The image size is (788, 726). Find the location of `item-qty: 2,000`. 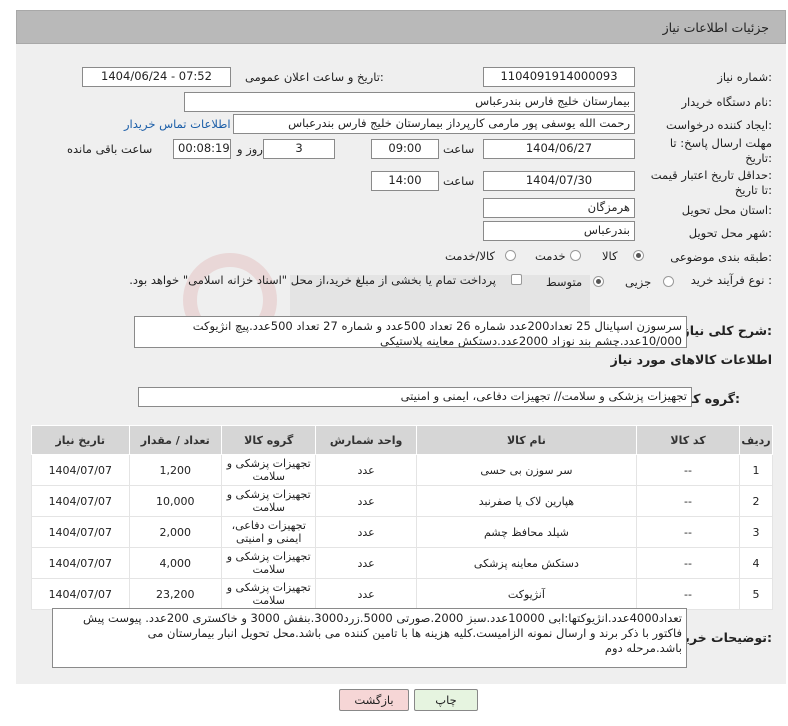

item-qty: 2,000 is located at coordinates (175, 532).